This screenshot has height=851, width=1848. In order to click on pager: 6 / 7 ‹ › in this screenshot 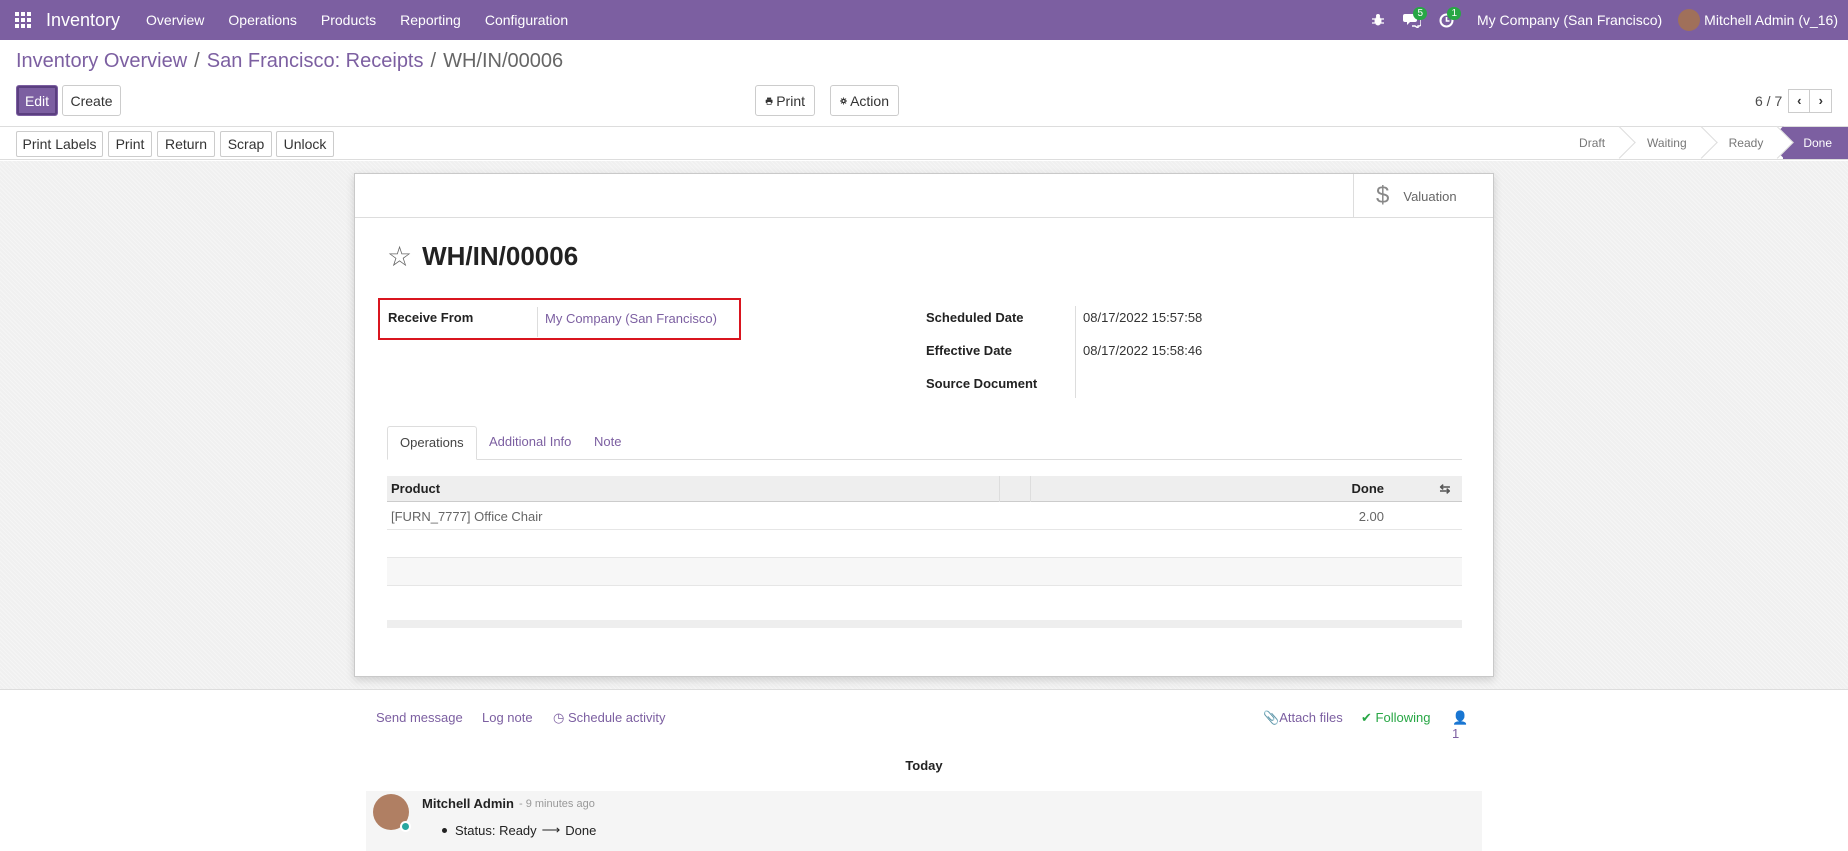, I will do `click(1794, 100)`.